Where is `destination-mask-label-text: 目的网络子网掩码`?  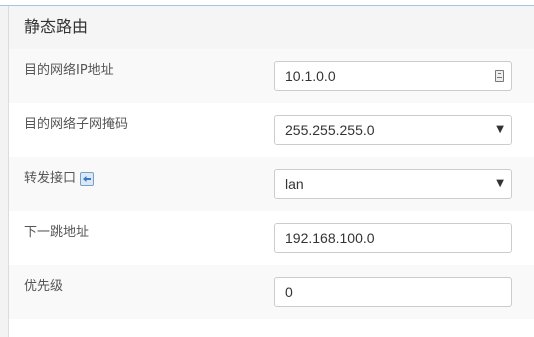 destination-mask-label-text: 目的网络子网掩码 is located at coordinates (76, 124).